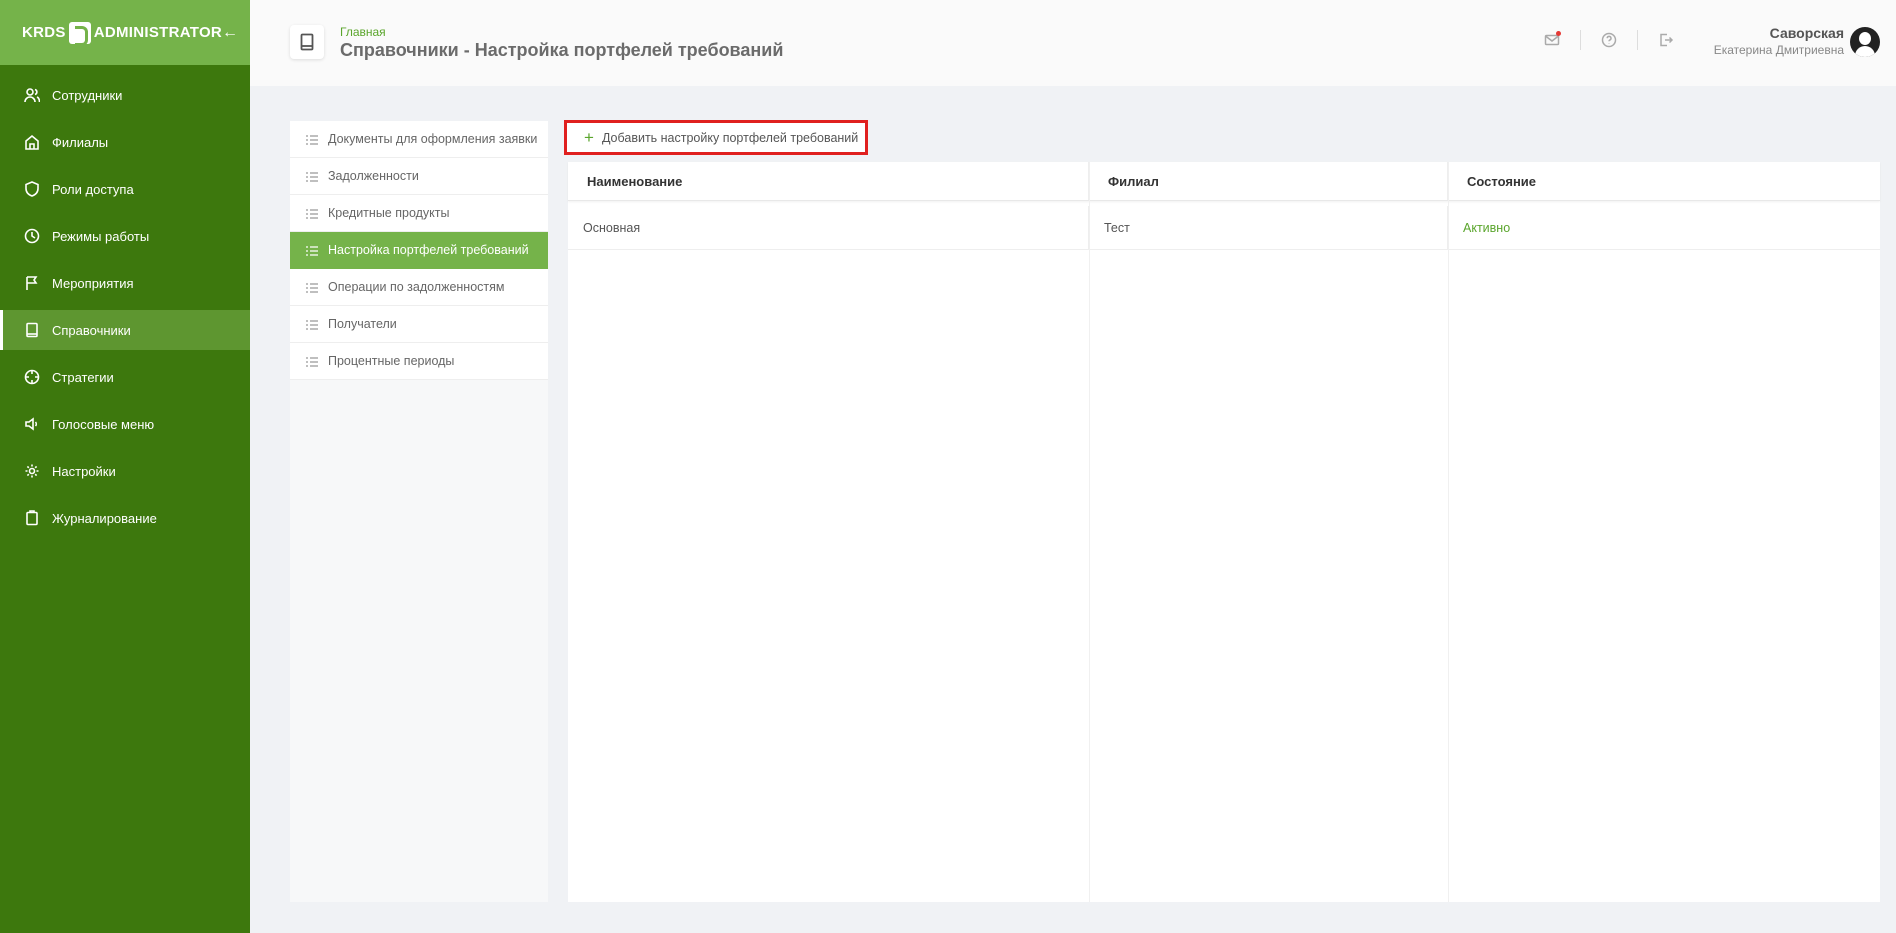  I want to click on dict-item-debt-operations: Операции по задолженностям, so click(419, 287).